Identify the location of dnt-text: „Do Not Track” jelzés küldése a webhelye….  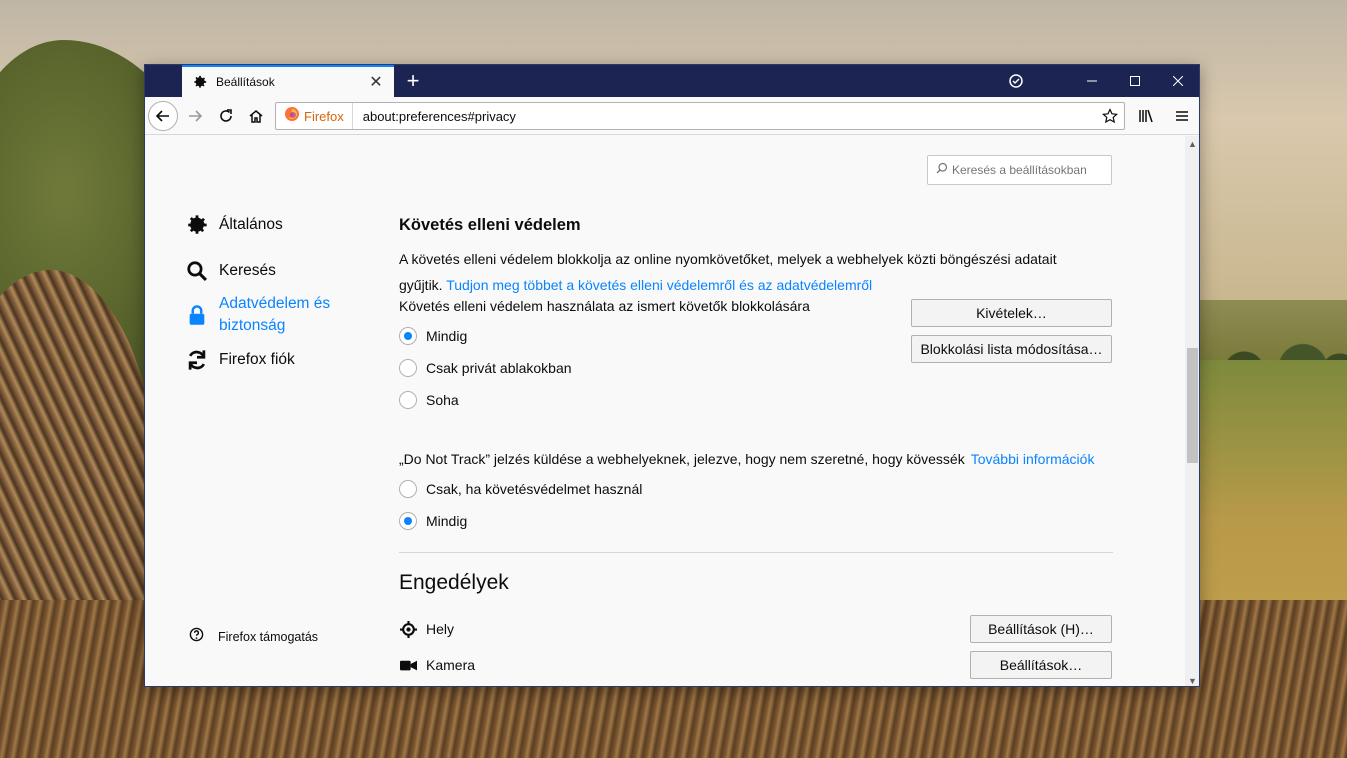
(682, 459).